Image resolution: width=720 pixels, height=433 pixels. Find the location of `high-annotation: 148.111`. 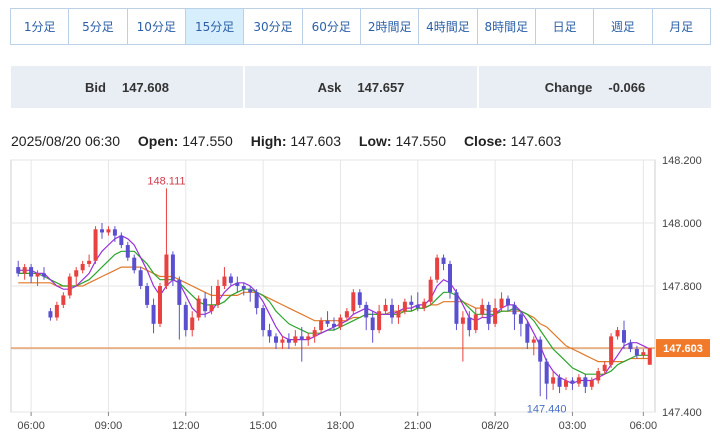

high-annotation: 148.111 is located at coordinates (166, 181).